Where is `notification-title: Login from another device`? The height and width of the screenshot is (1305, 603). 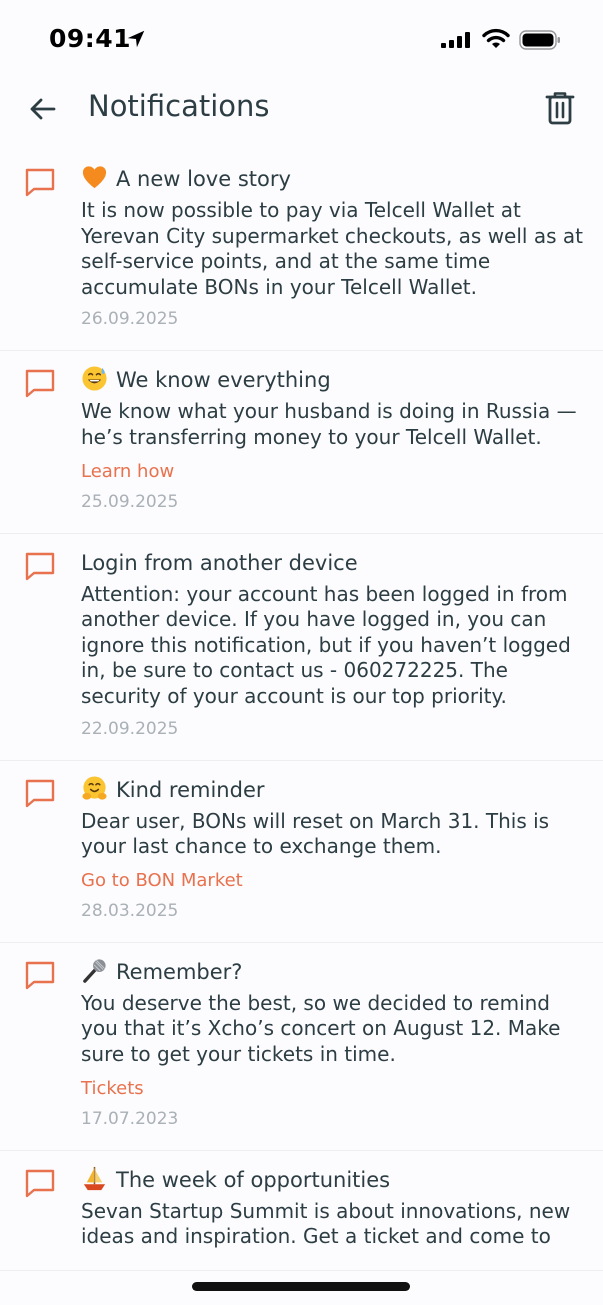 notification-title: Login from another device is located at coordinates (332, 563).